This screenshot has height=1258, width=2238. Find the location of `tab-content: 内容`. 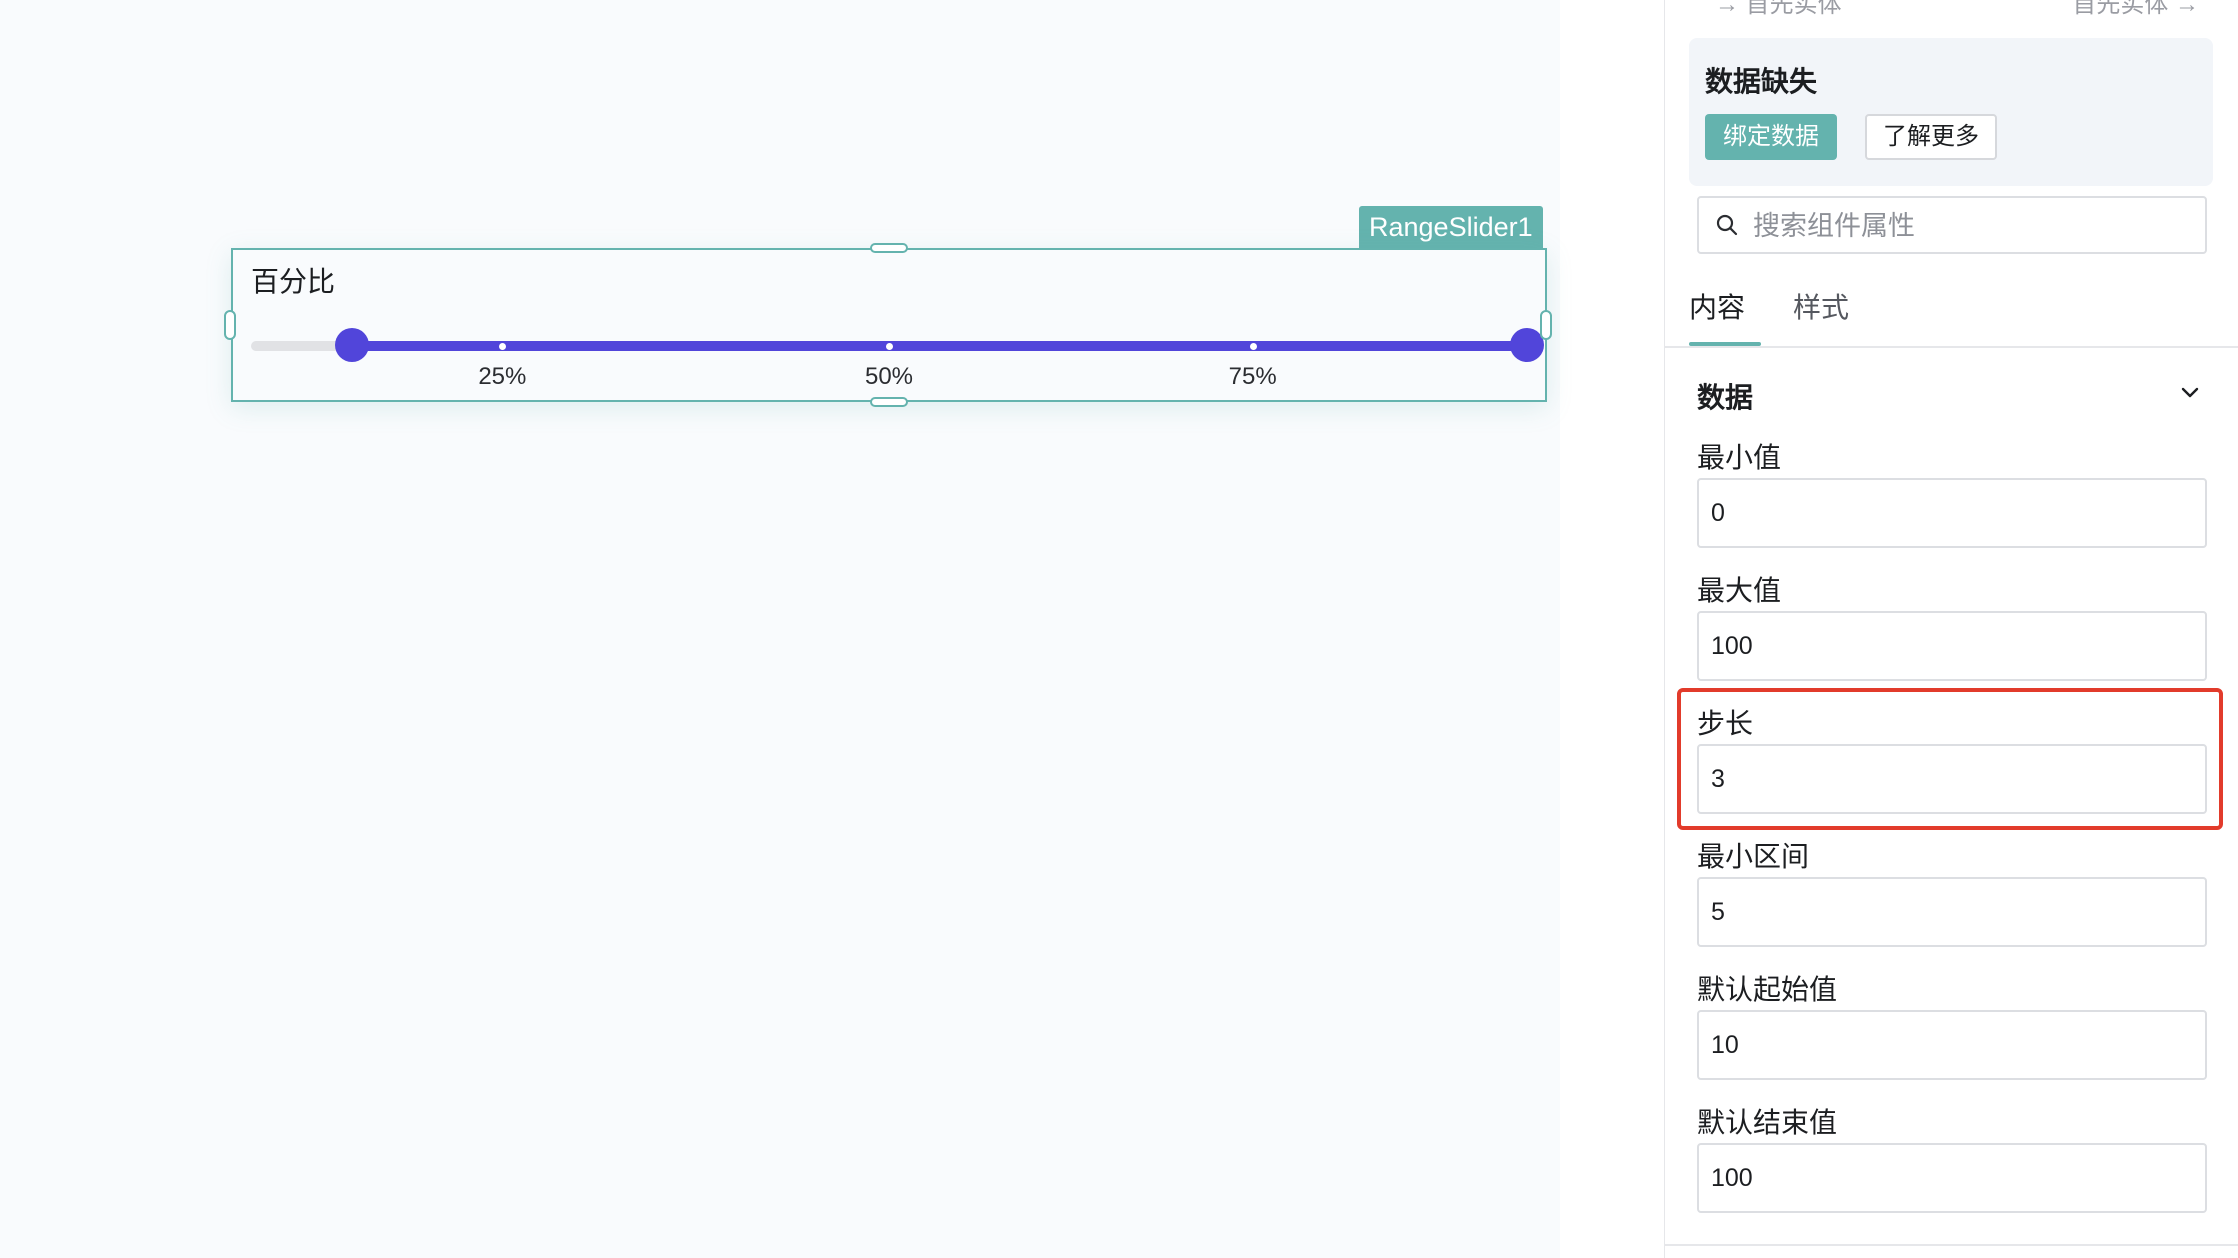

tab-content: 内容 is located at coordinates (1717, 306).